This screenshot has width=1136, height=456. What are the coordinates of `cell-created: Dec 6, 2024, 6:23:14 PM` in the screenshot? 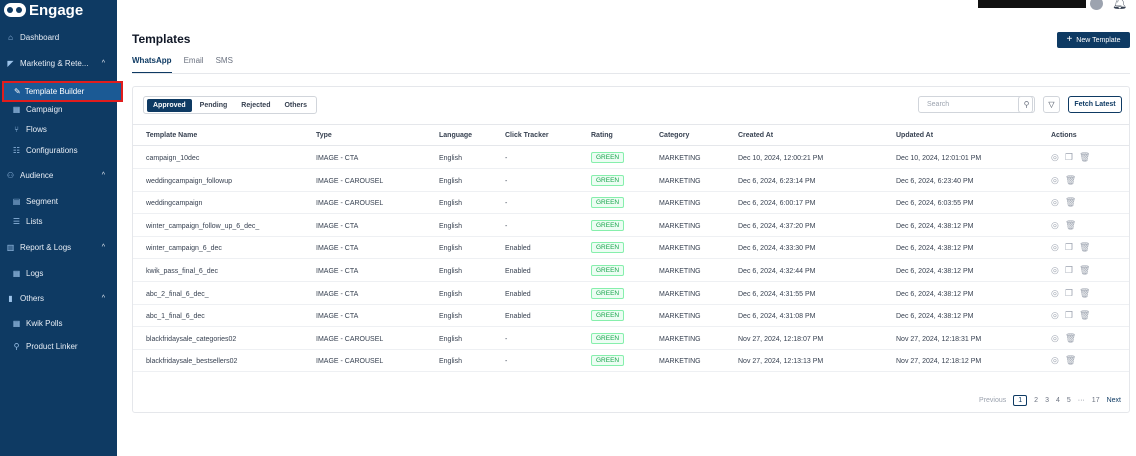 It's located at (777, 181).